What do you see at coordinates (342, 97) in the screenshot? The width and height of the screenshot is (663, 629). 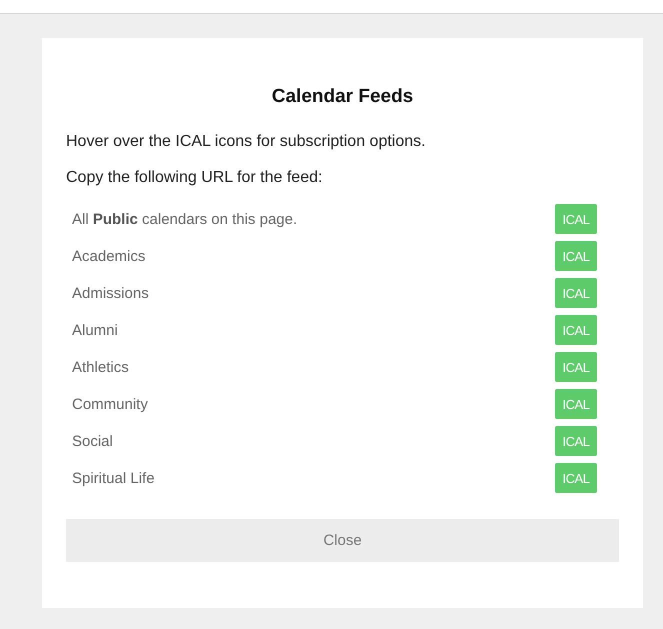 I see `dialog-title: Calendar Feeds` at bounding box center [342, 97].